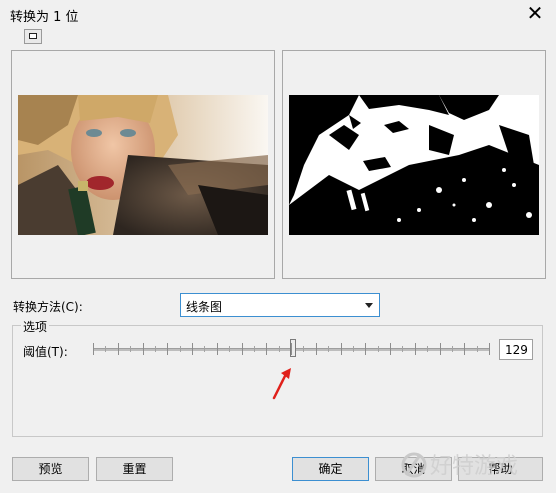 This screenshot has width=556, height=493. What do you see at coordinates (44, 17) in the screenshot?
I see `dialog-title: 转换为 1 位` at bounding box center [44, 17].